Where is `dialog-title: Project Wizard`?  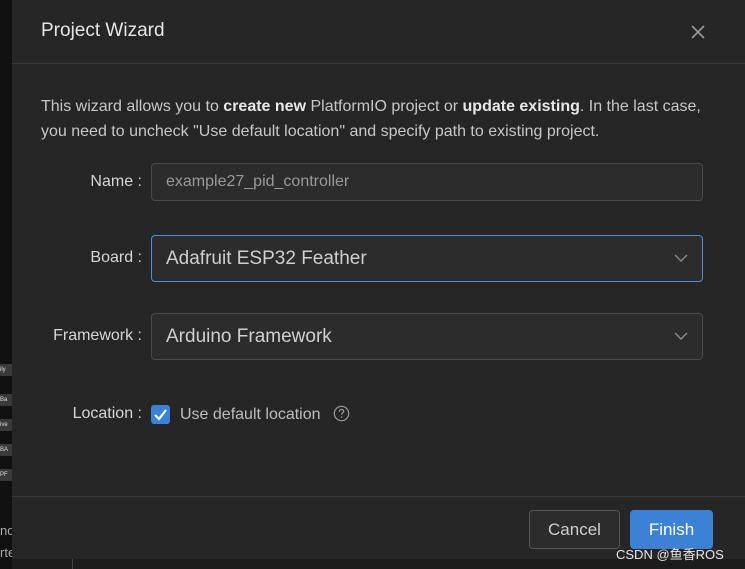
dialog-title: Project Wizard is located at coordinates (103, 30).